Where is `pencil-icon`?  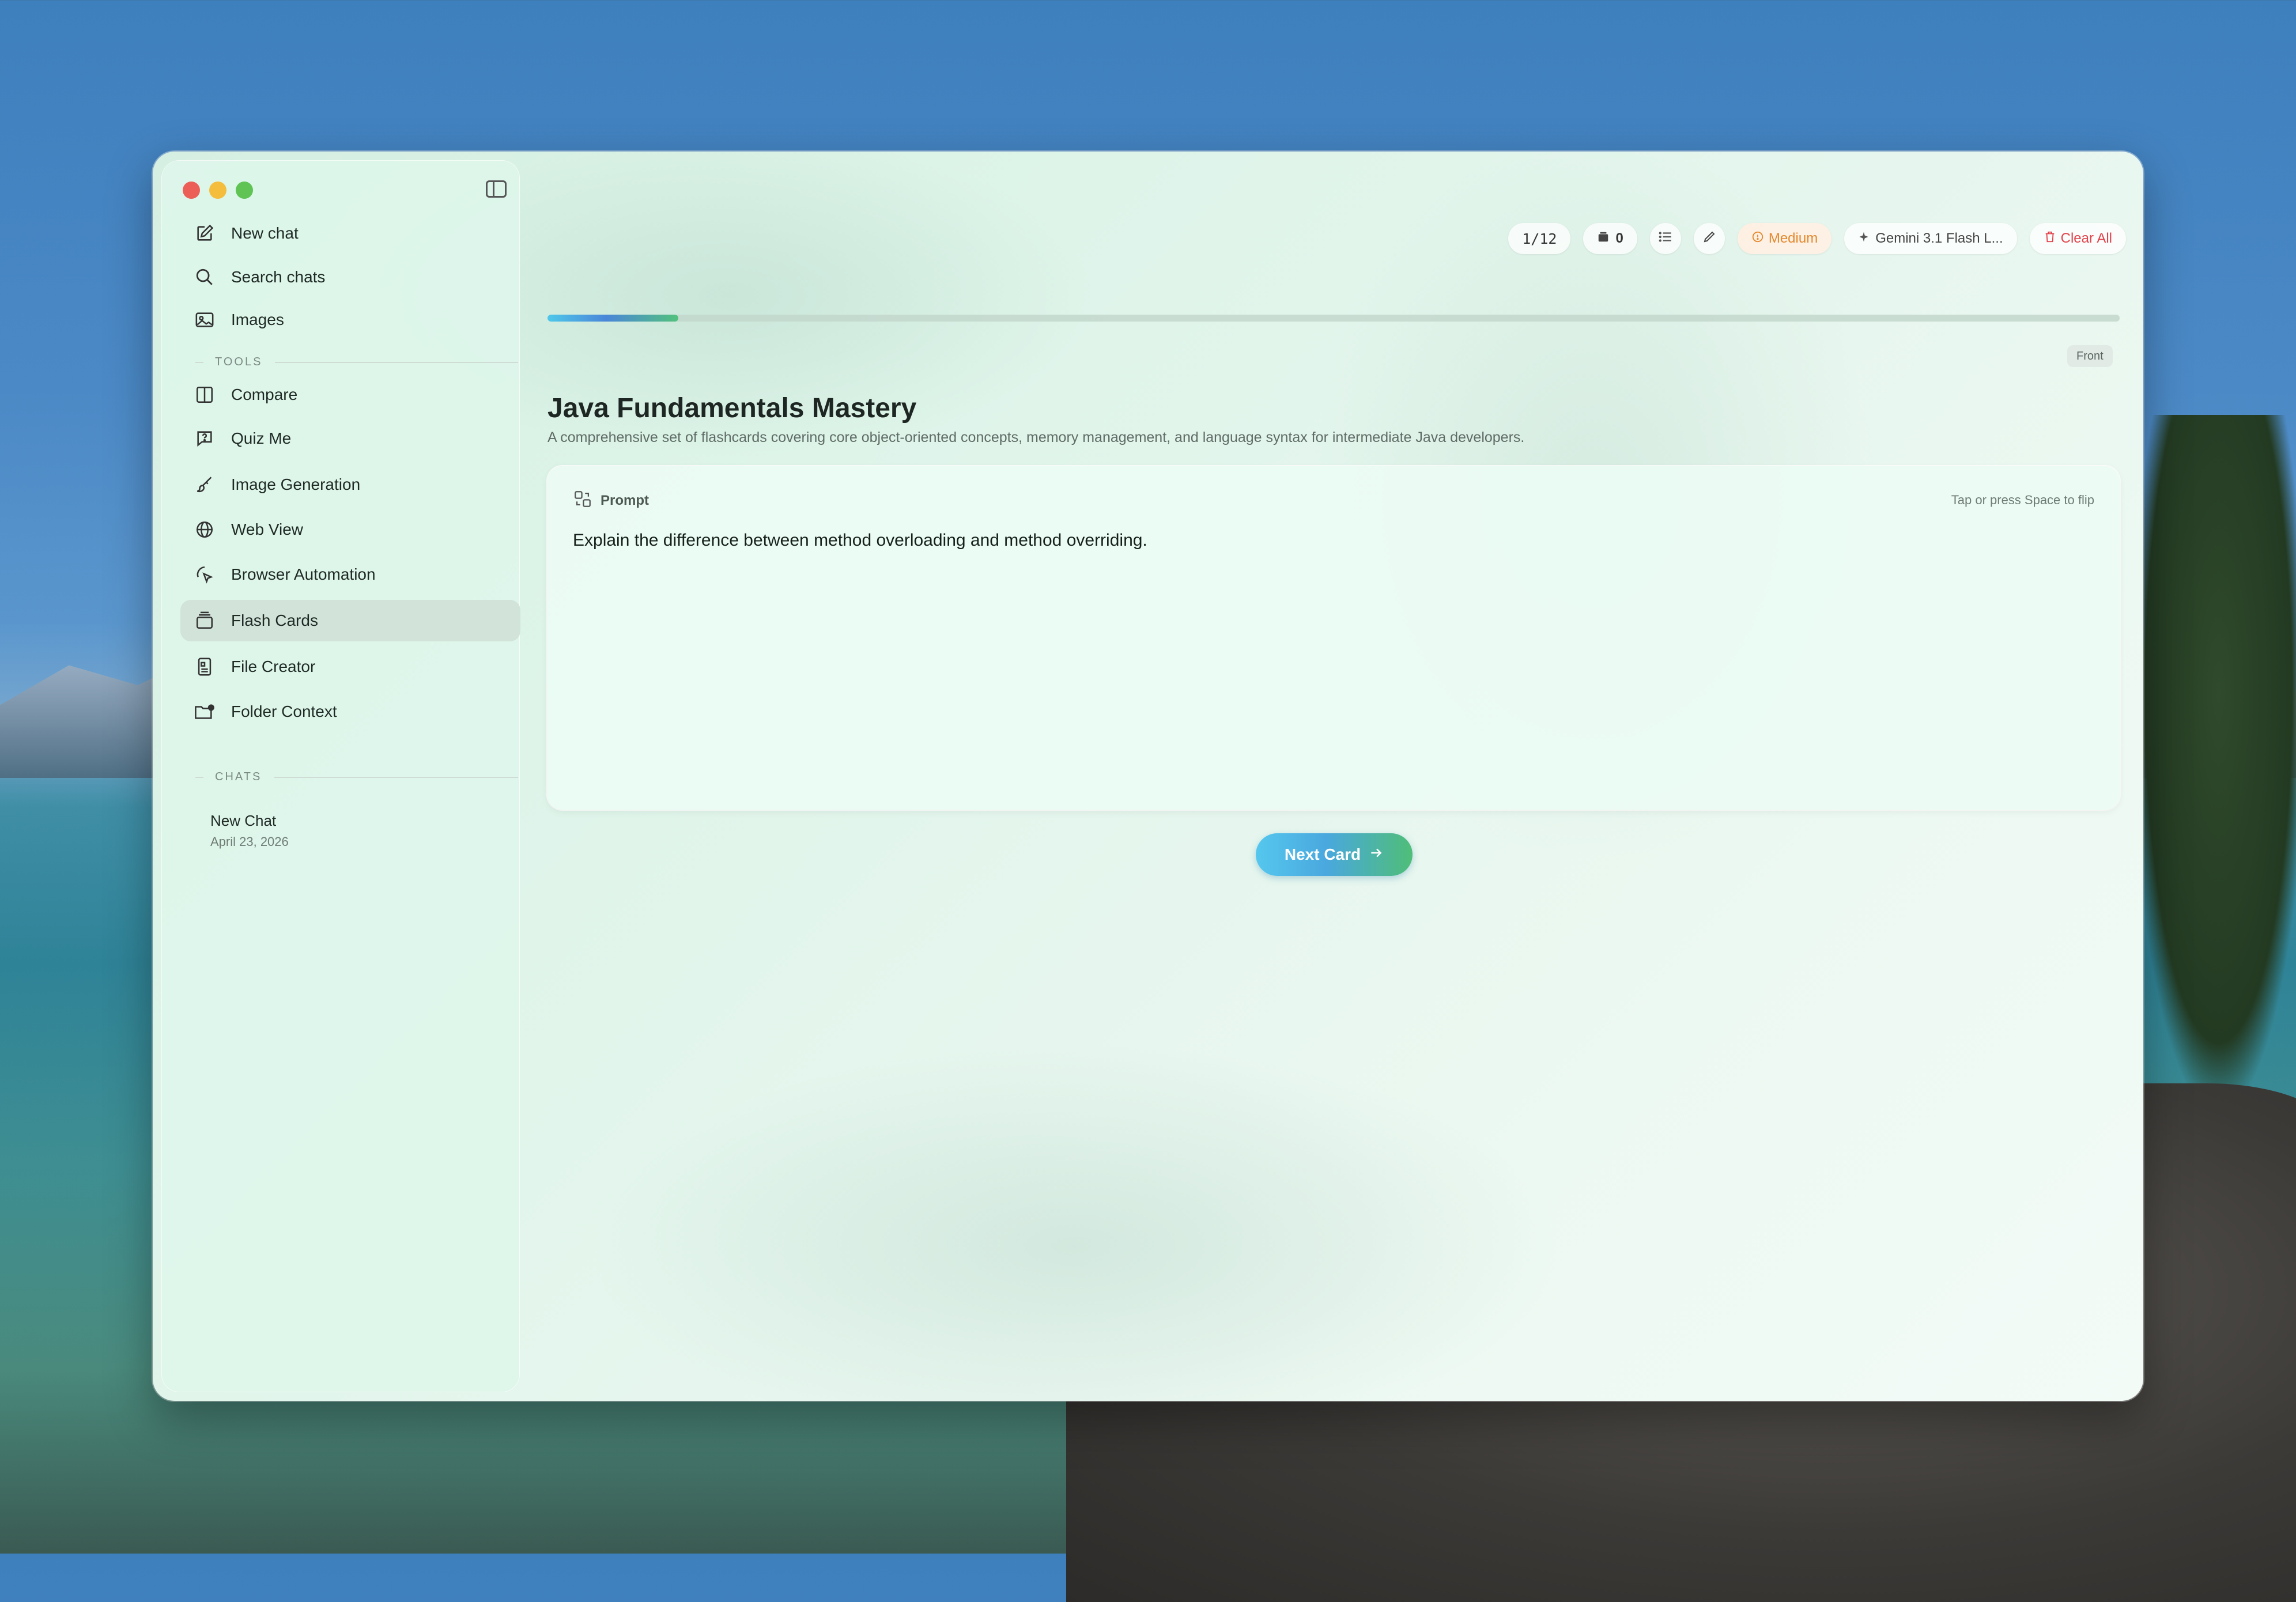
pencil-icon is located at coordinates (1709, 239).